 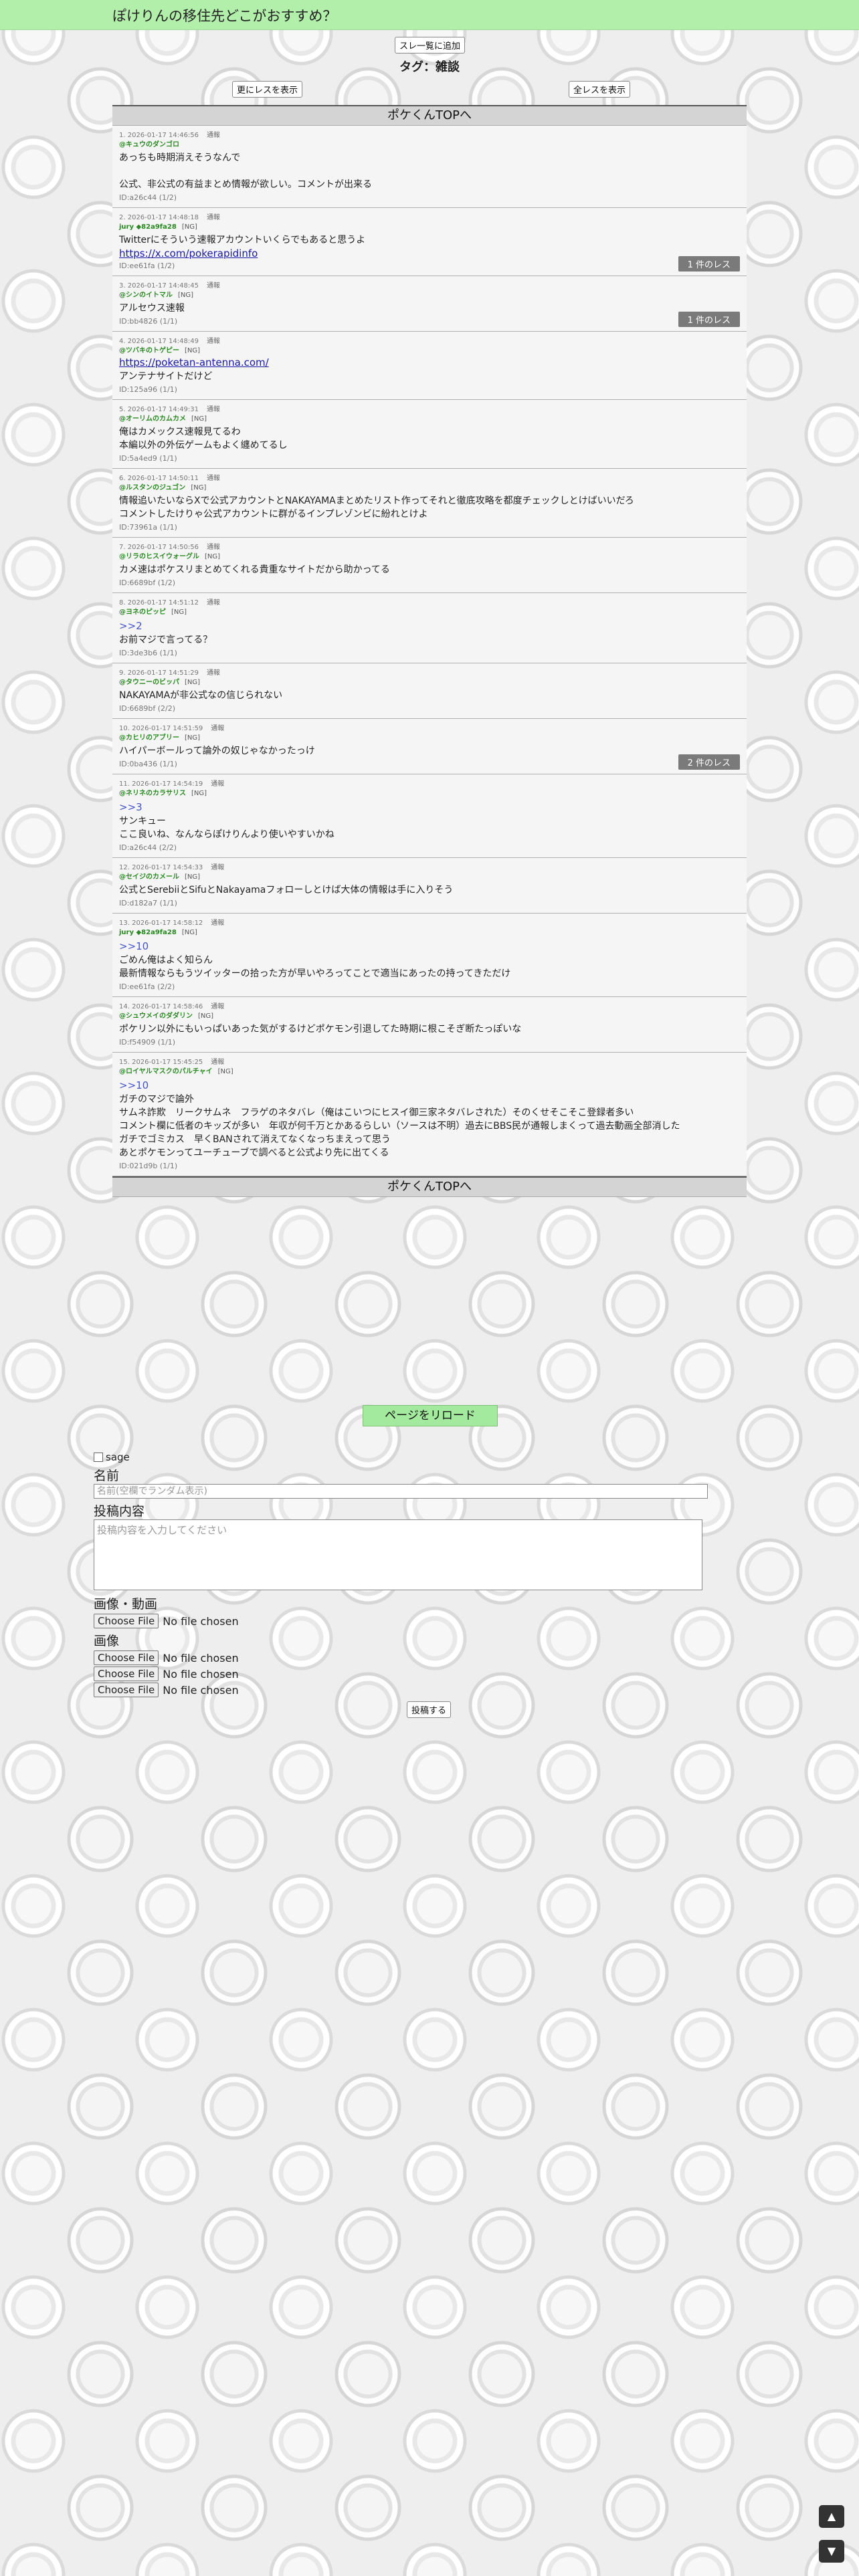 What do you see at coordinates (429, 1710) in the screenshot?
I see `submit-post-button: 投稿する` at bounding box center [429, 1710].